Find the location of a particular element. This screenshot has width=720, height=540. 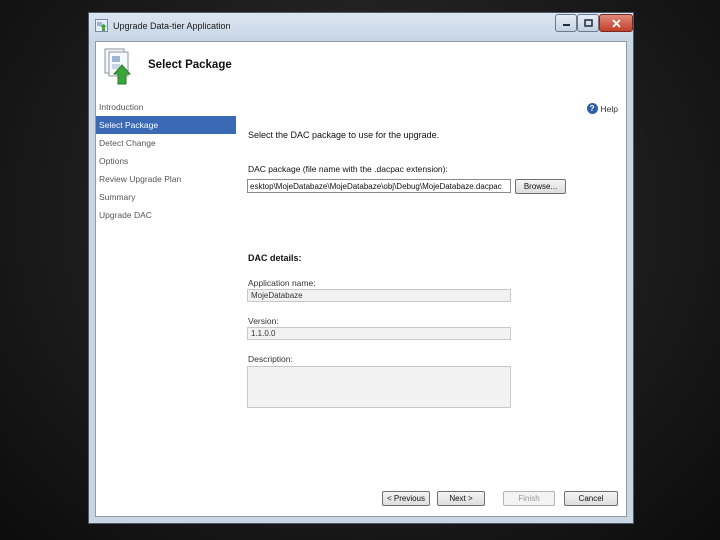

description-label: Description: is located at coordinates (270, 359).